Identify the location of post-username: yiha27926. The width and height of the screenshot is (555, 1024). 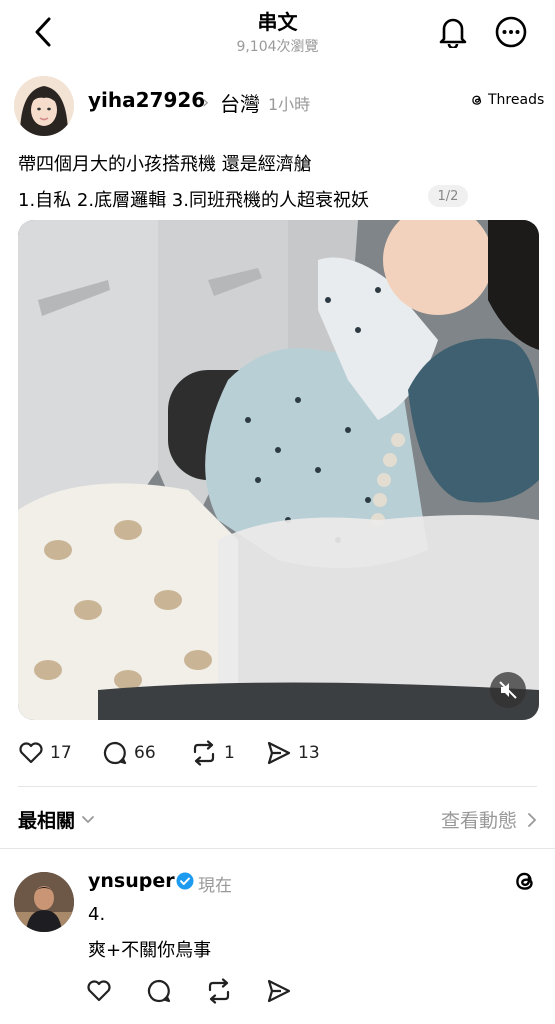
(146, 100).